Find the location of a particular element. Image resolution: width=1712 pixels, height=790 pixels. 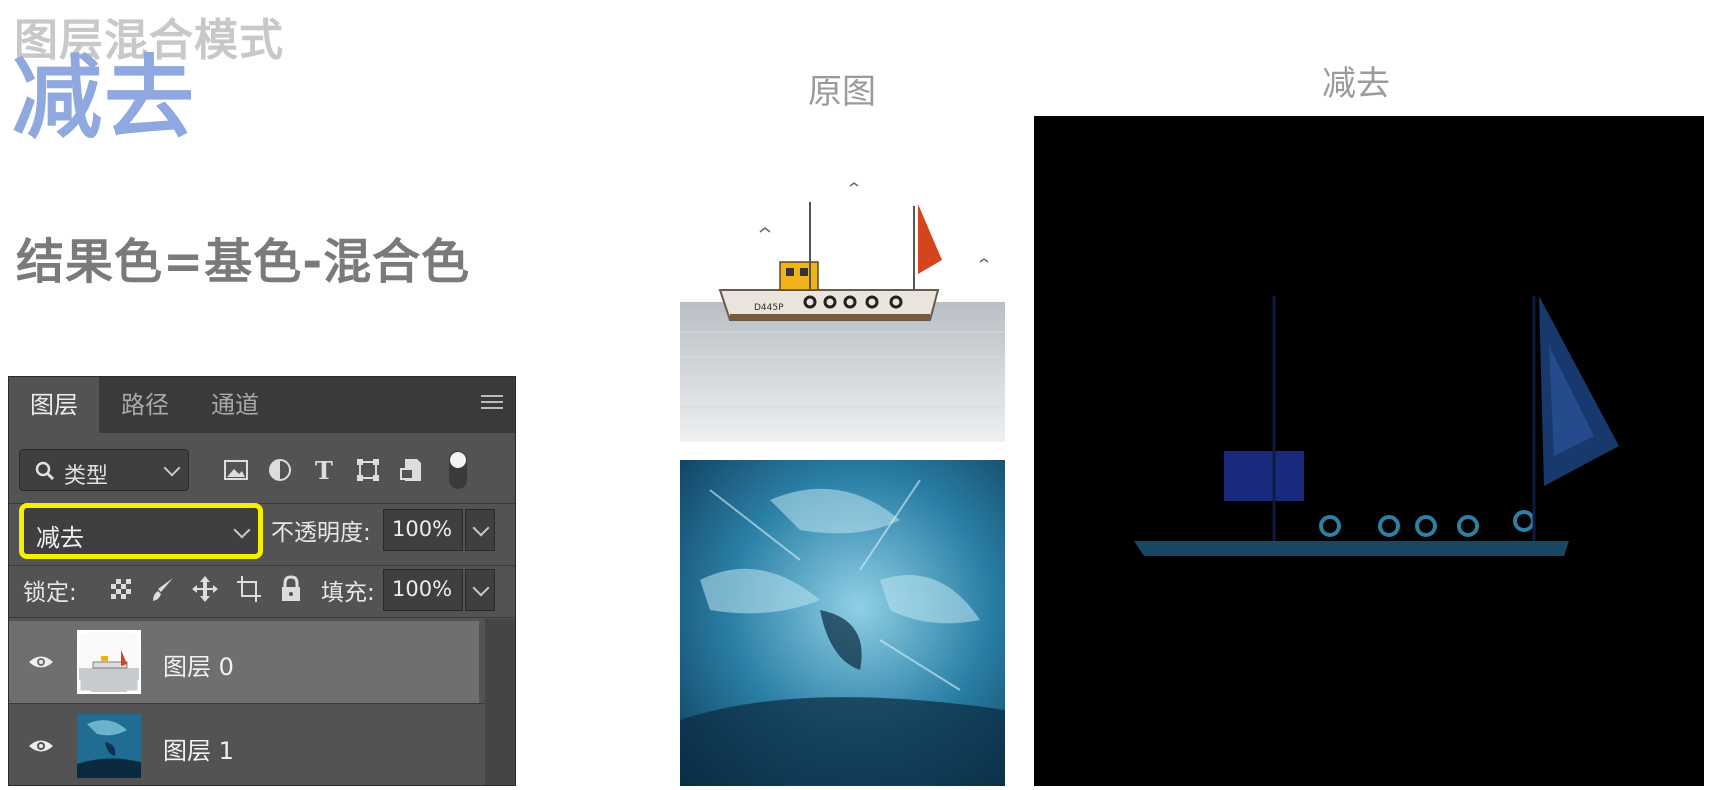

fill-label: 填充: is located at coordinates (348, 593).